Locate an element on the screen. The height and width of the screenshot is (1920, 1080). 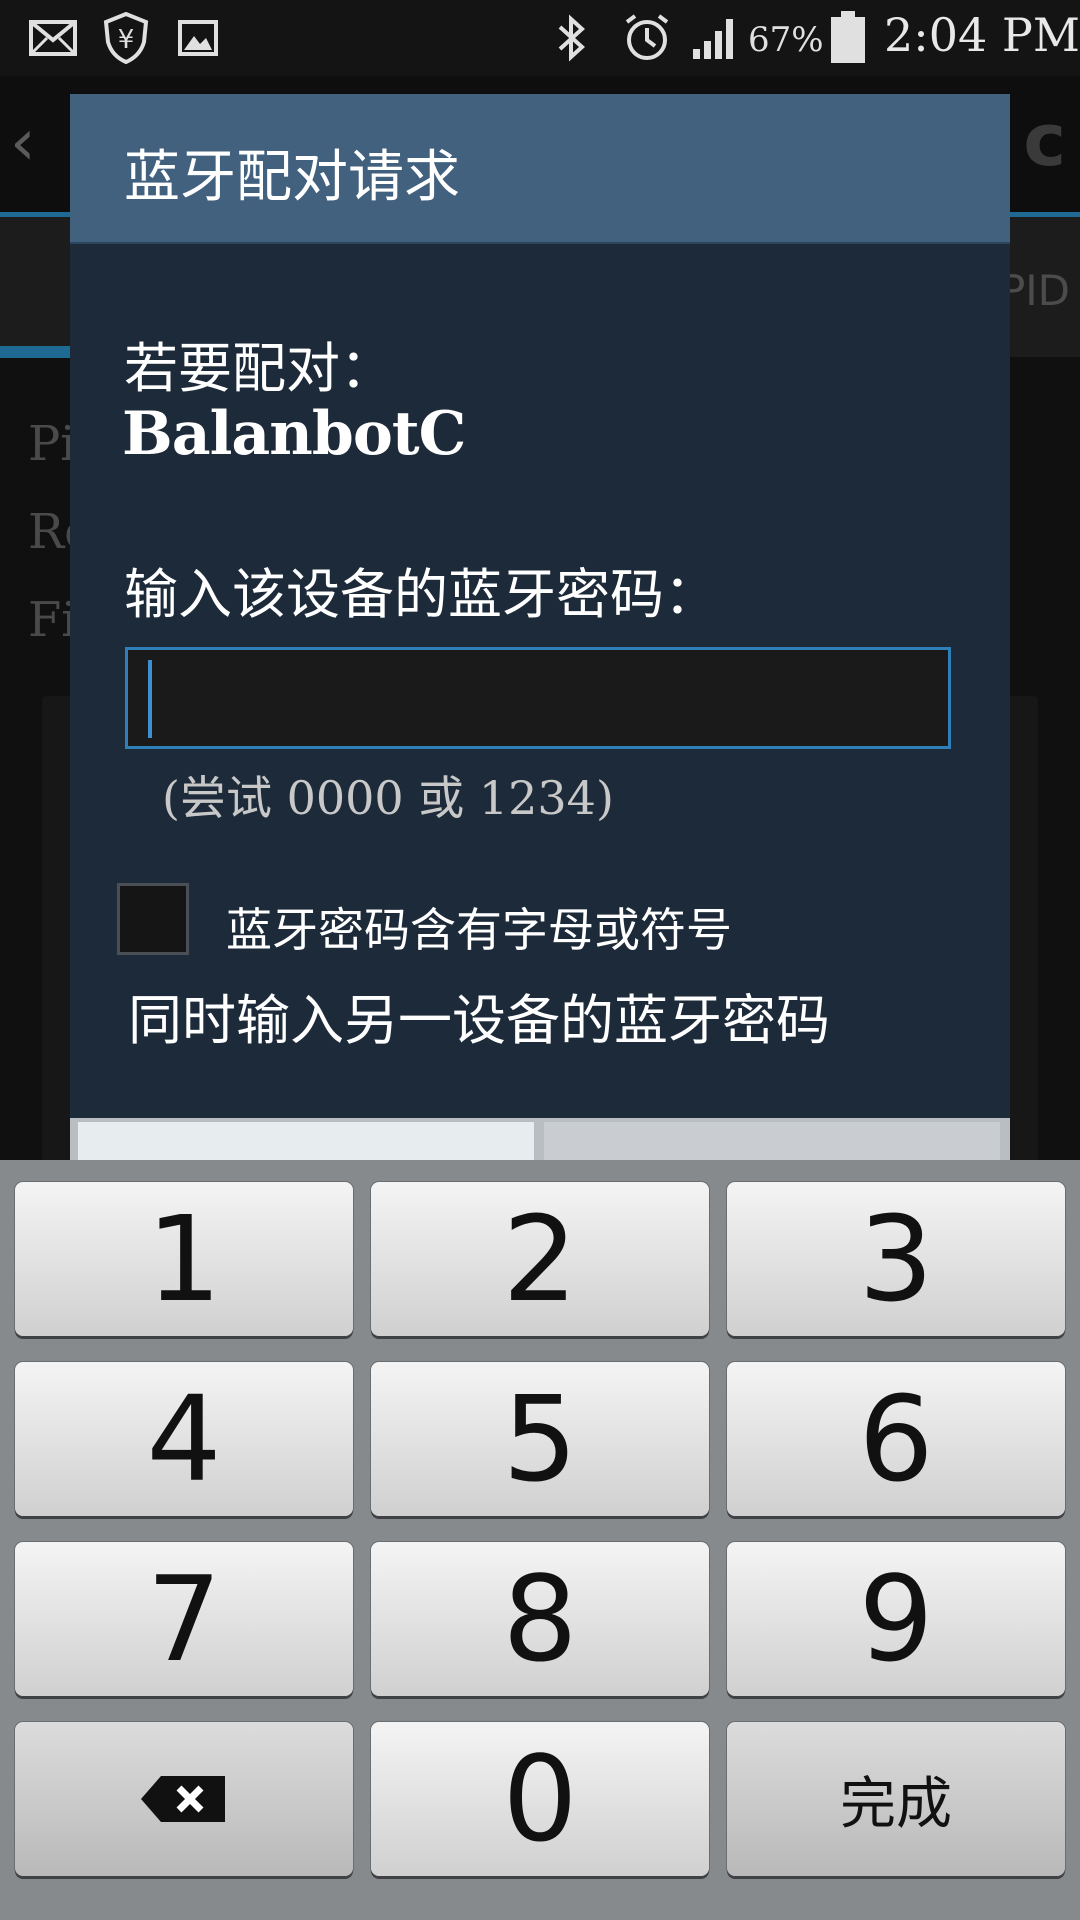
battery-icon is located at coordinates (848, 37).